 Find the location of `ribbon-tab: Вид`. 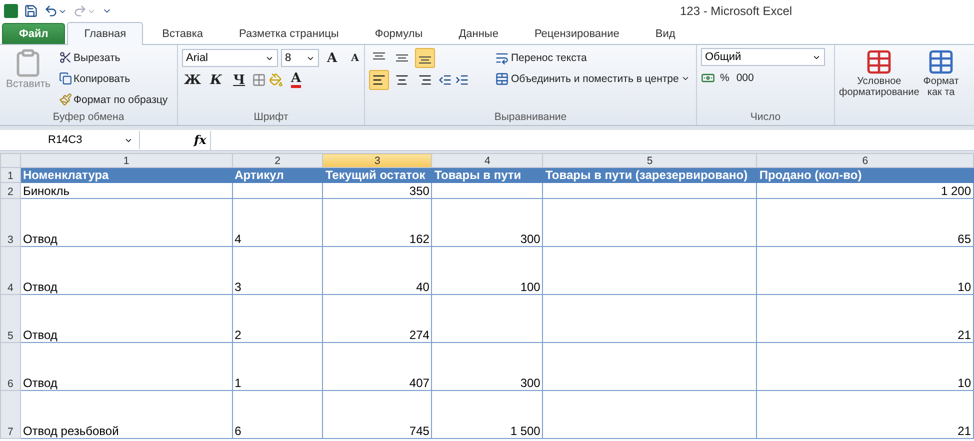

ribbon-tab: Вид is located at coordinates (665, 33).